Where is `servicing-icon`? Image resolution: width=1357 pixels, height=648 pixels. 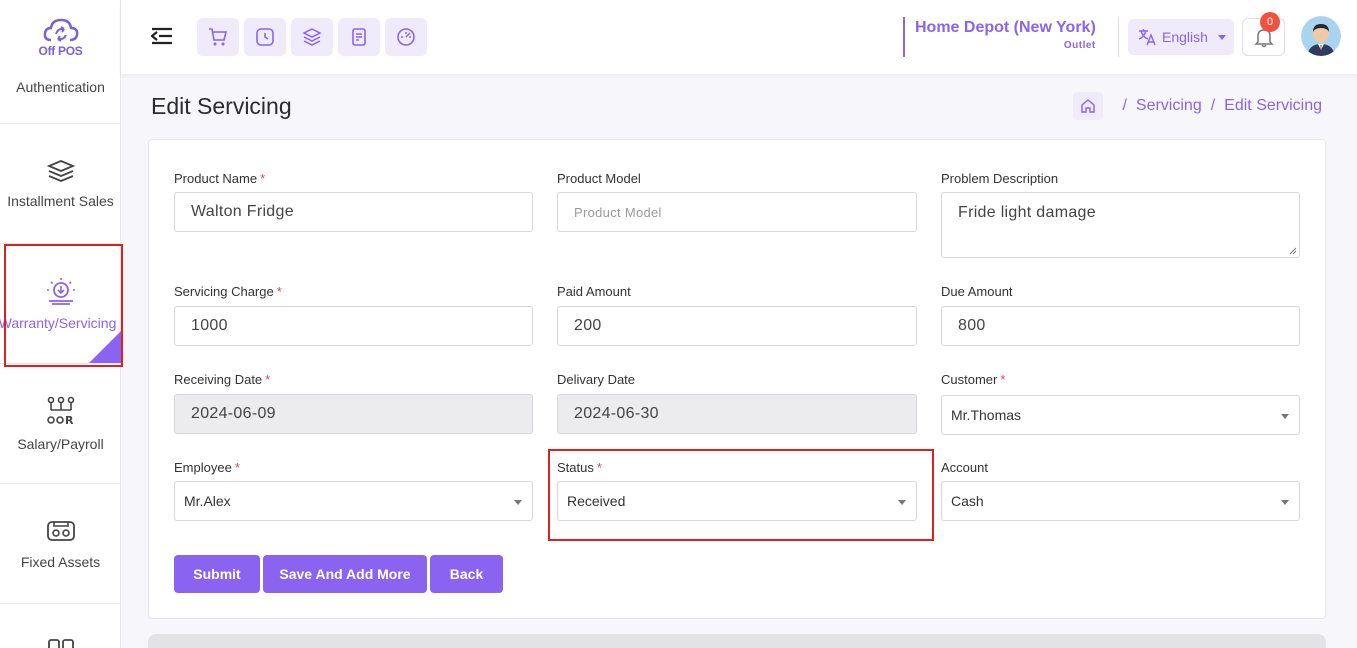
servicing-icon is located at coordinates (60, 291).